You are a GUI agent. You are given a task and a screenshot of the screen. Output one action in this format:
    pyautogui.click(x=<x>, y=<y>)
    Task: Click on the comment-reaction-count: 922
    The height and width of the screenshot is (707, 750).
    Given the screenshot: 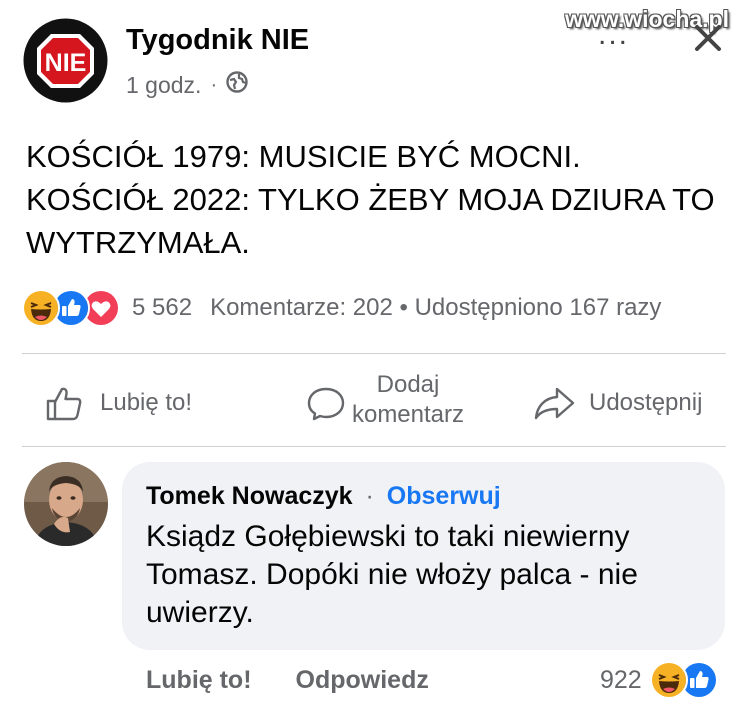 What is the action you would take?
    pyautogui.click(x=621, y=679)
    